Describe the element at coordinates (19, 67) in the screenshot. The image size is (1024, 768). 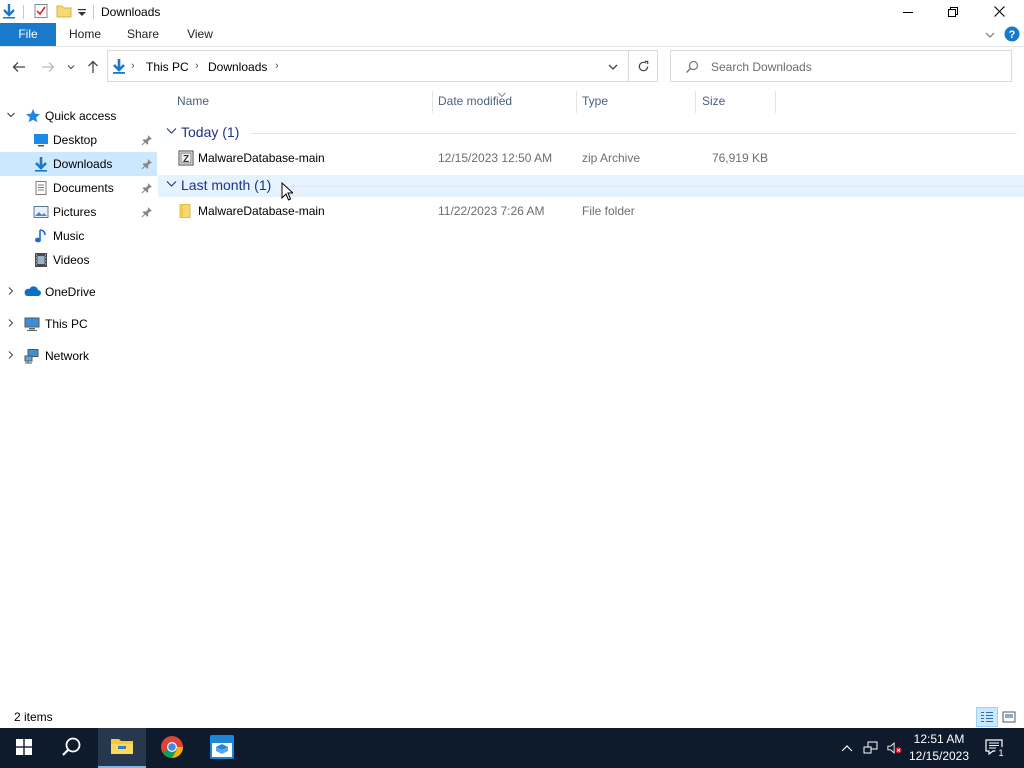
I see `back-button` at that location.